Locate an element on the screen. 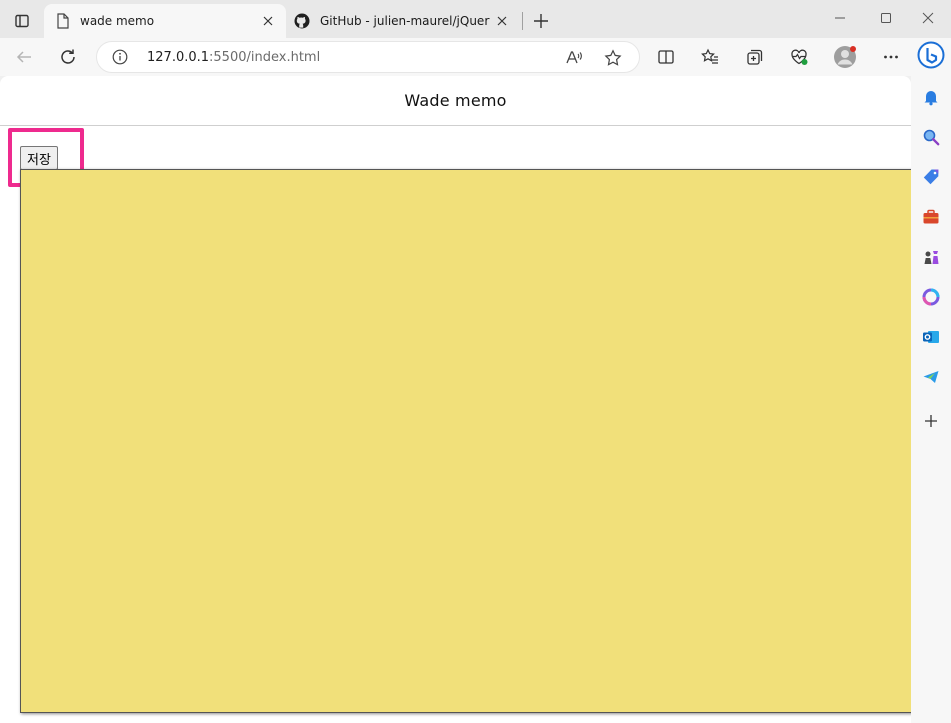  new-tab-button is located at coordinates (541, 21).